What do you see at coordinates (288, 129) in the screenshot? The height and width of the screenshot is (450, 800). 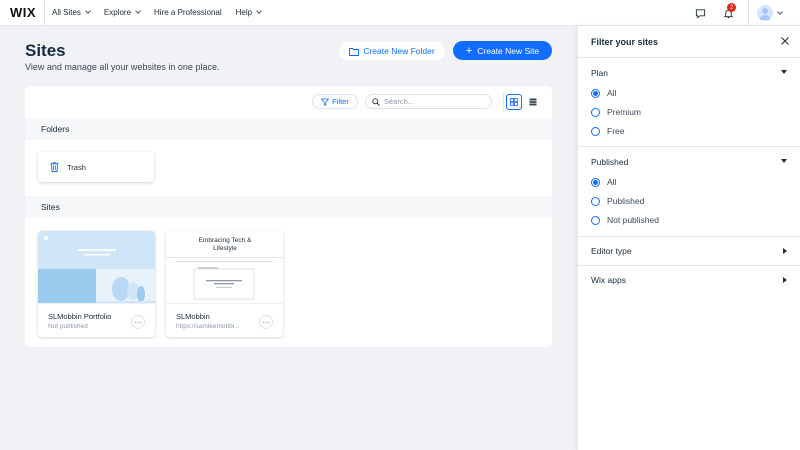 I see `folders-heading: Folders` at bounding box center [288, 129].